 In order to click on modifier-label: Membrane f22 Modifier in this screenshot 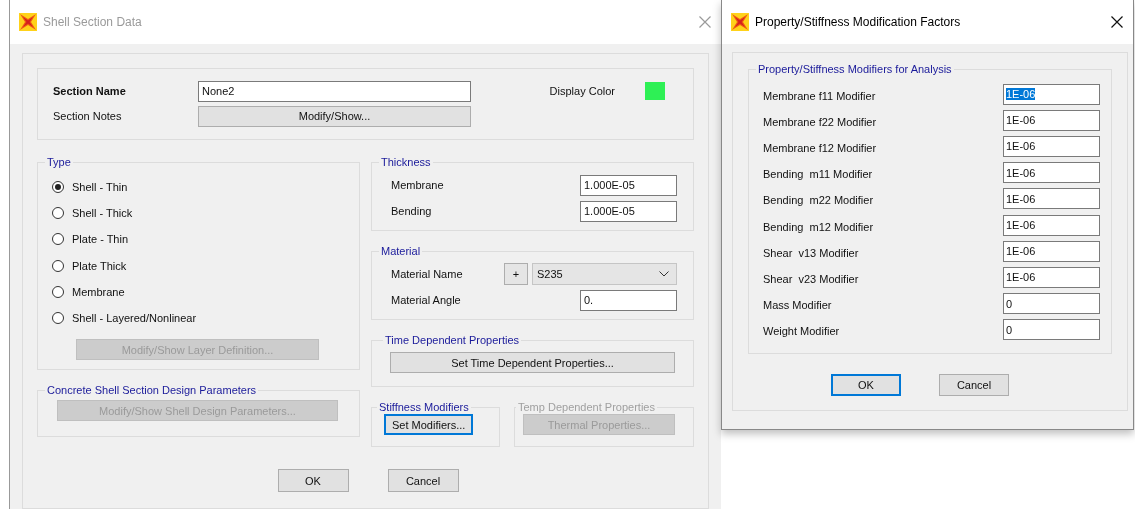, I will do `click(820, 121)`.